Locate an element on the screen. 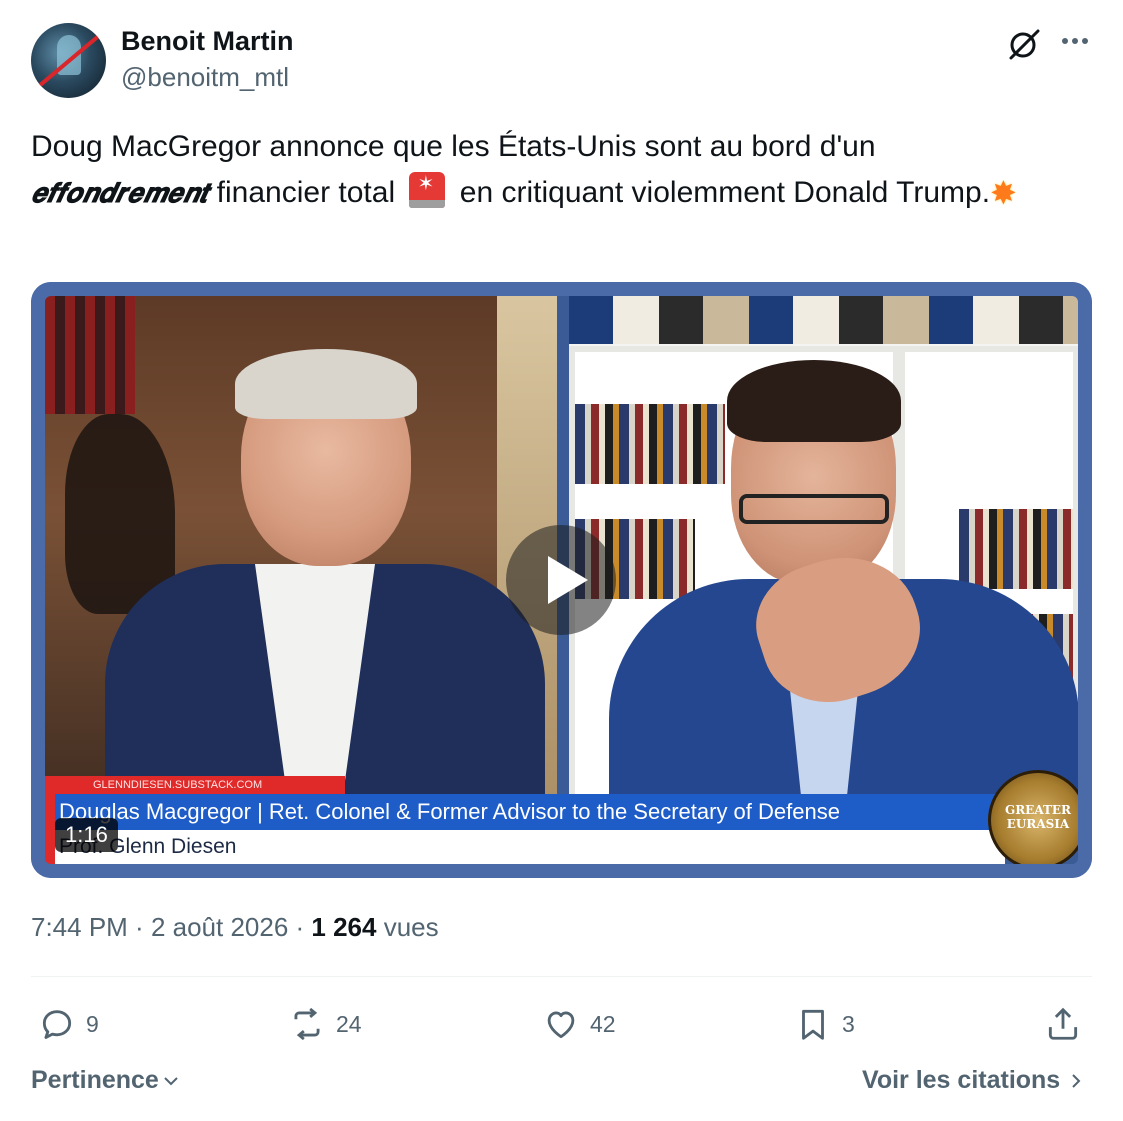 The width and height of the screenshot is (1123, 1121). share-button is located at coordinates (1063, 1024).